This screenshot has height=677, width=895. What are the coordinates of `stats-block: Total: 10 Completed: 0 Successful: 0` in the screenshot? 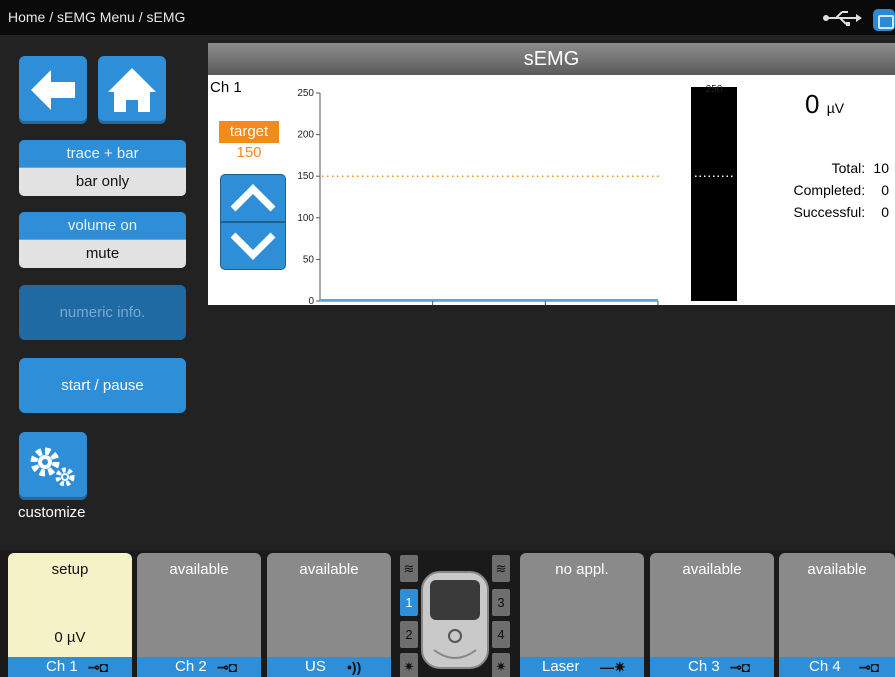 It's located at (841, 190).